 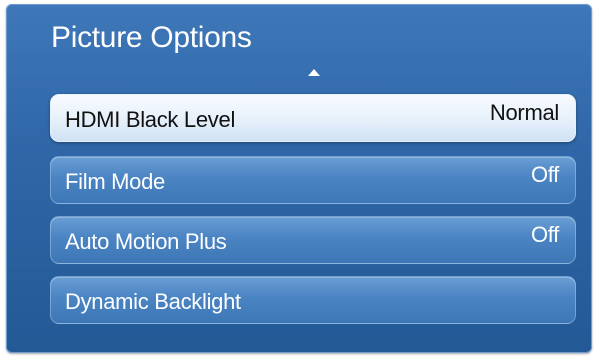 What do you see at coordinates (314, 72) in the screenshot?
I see `scroll-up-arrow-icon` at bounding box center [314, 72].